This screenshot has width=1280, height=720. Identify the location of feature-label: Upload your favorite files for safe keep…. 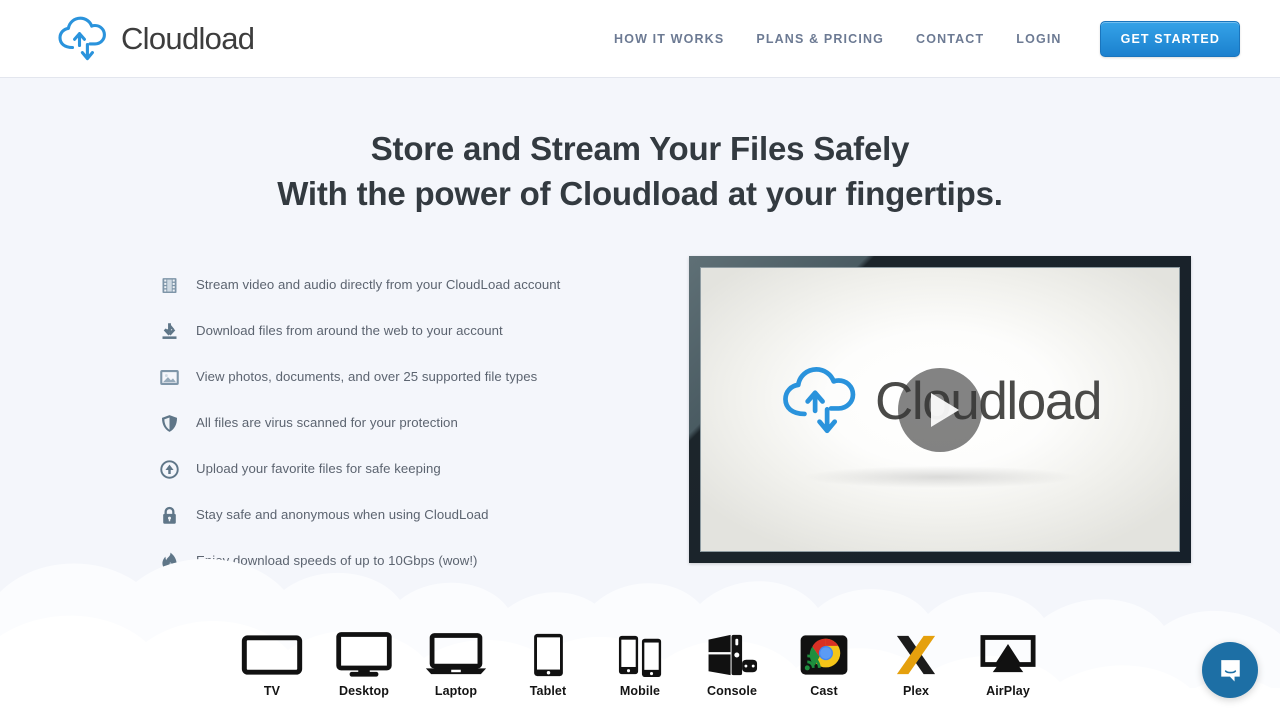
(318, 469).